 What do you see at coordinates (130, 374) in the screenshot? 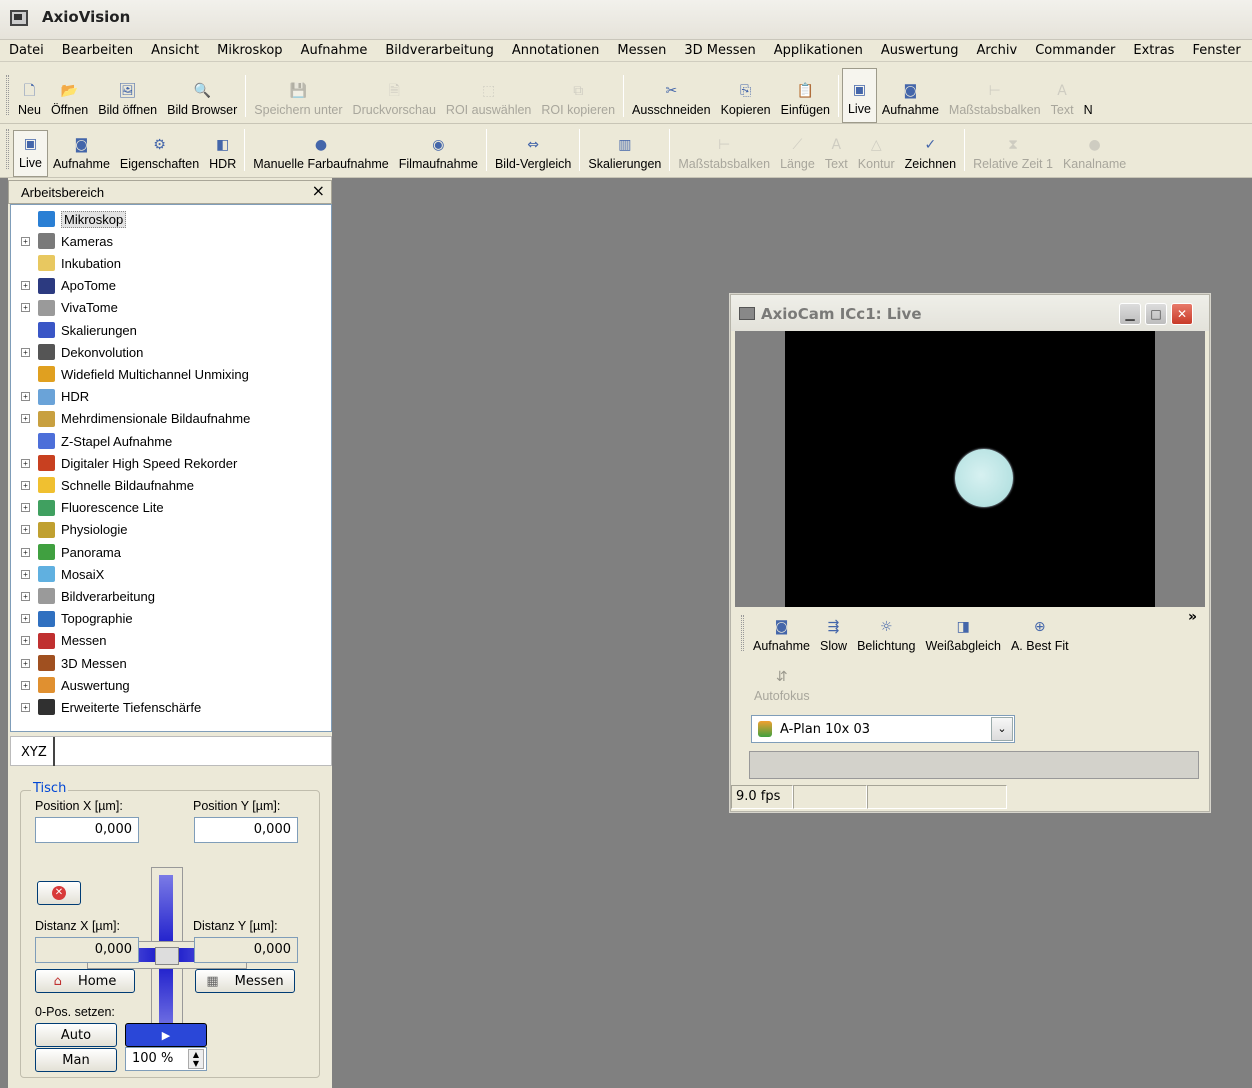
I see `tree-item-7: Widefield Multichannel Unmixing` at bounding box center [130, 374].